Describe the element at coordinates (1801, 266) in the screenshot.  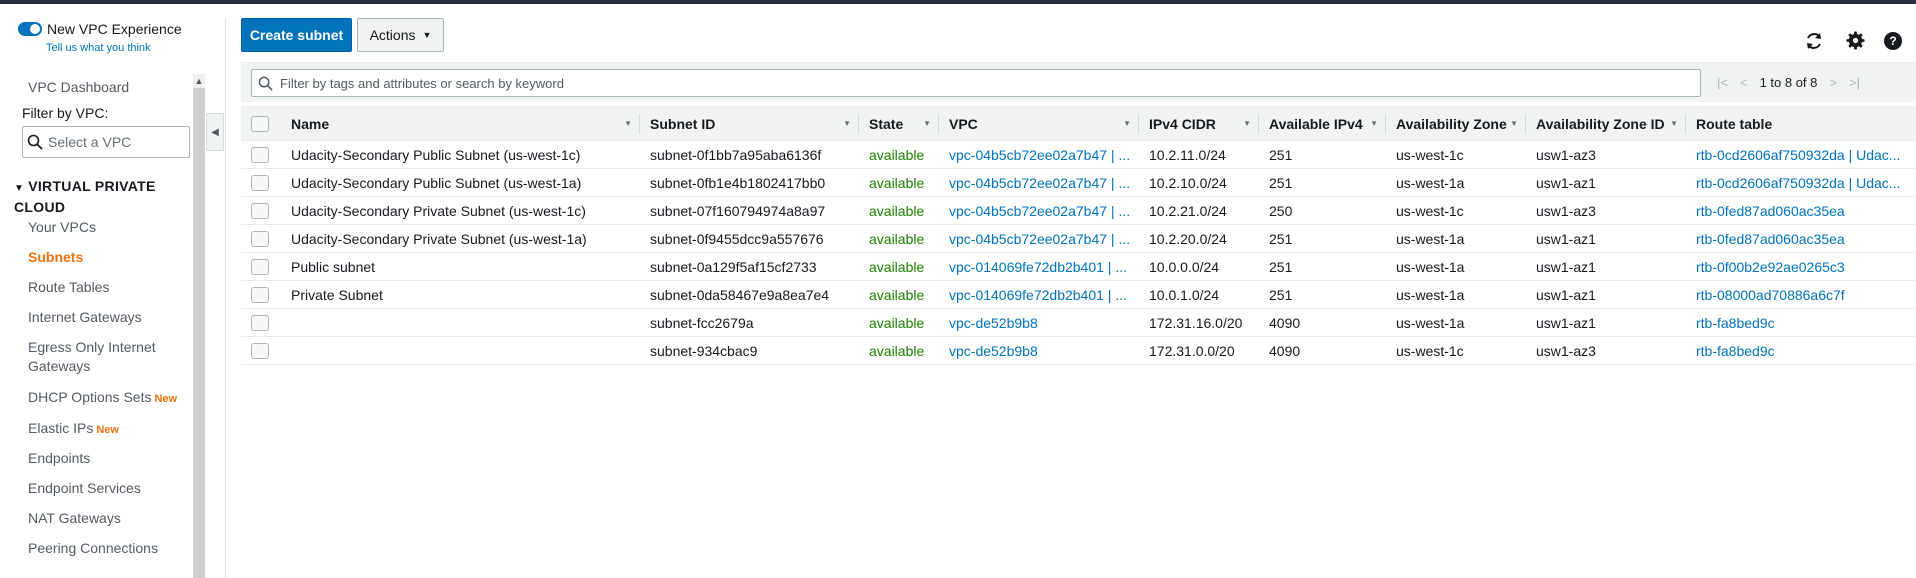
I see `cell-route-table: rtb-0f00b2e92ae0265c3` at that location.